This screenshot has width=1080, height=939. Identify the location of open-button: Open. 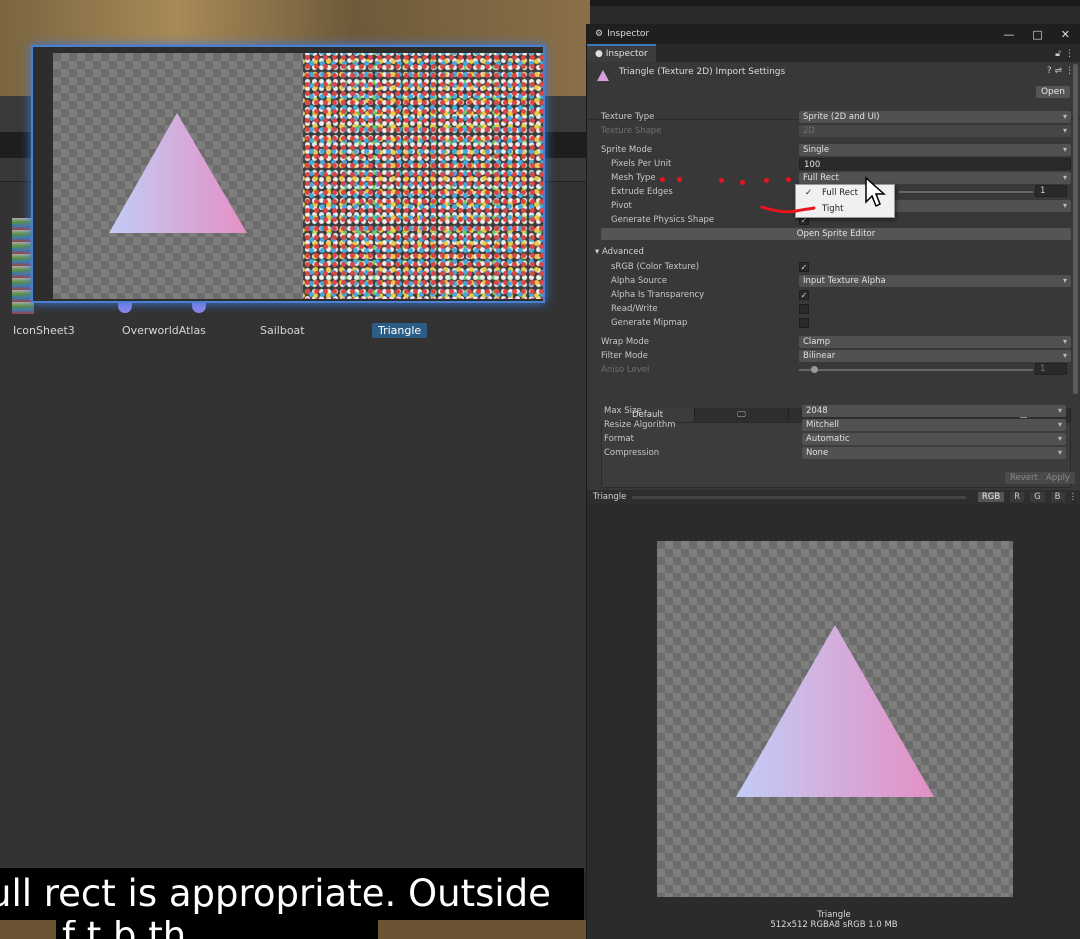
(1052, 92).